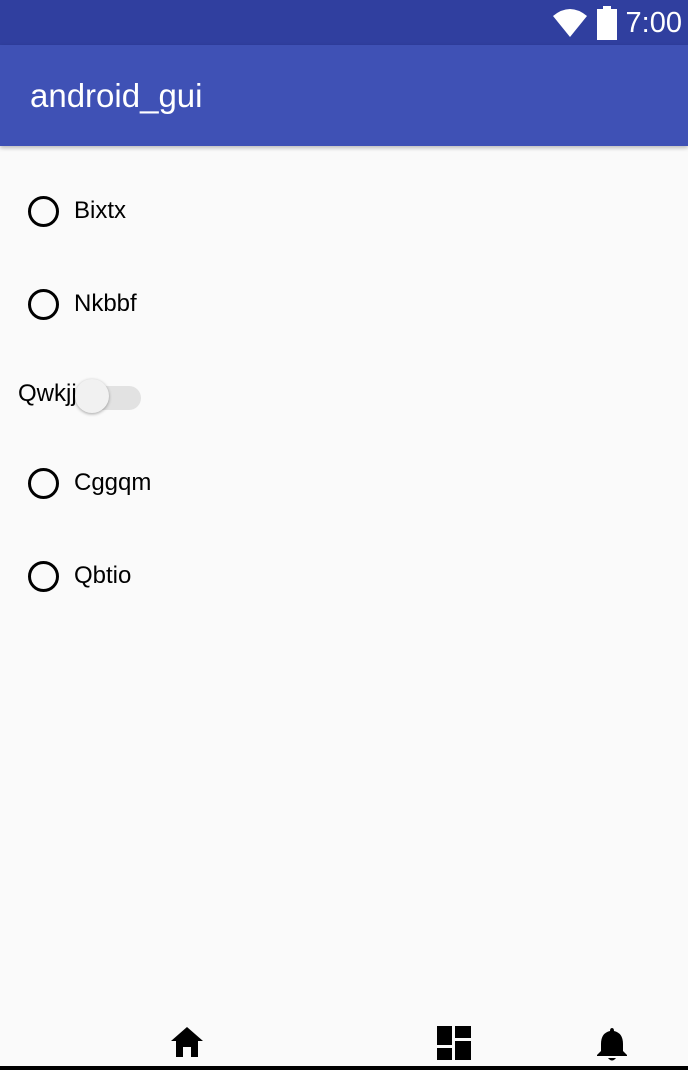  Describe the element at coordinates (344, 1068) in the screenshot. I see `bottom-divider` at that location.